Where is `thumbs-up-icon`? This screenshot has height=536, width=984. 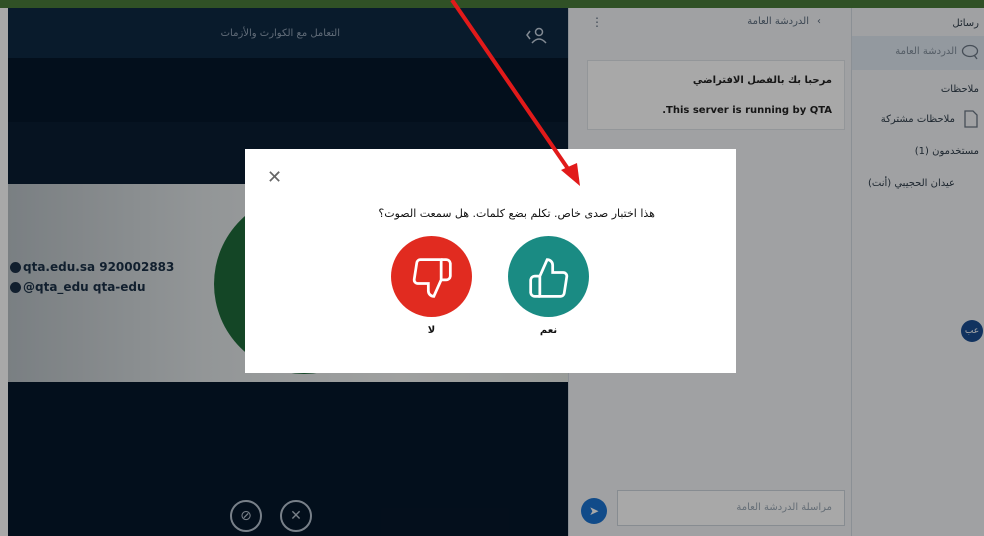 thumbs-up-icon is located at coordinates (549, 277).